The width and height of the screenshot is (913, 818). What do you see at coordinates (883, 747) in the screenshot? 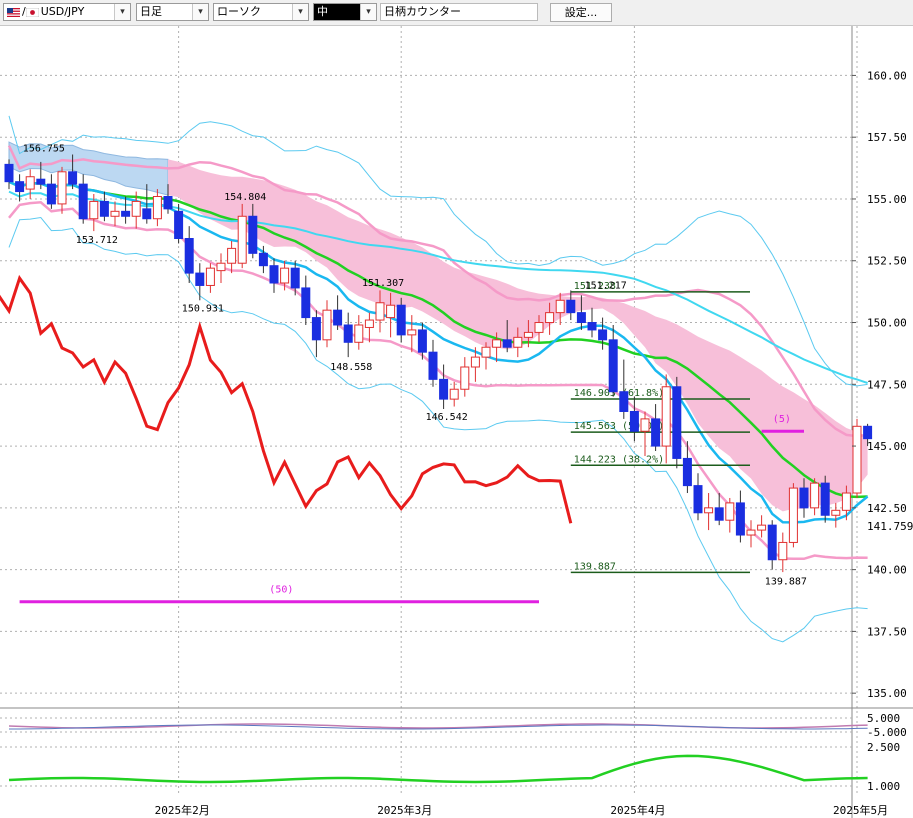
I see `osc-tick-label: 2.500` at bounding box center [883, 747].